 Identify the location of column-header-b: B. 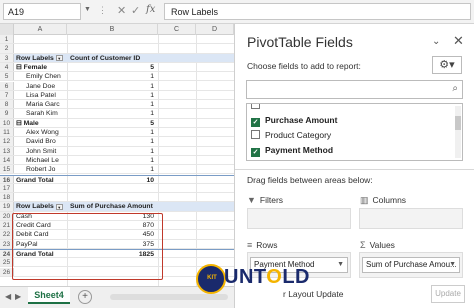
(112, 29).